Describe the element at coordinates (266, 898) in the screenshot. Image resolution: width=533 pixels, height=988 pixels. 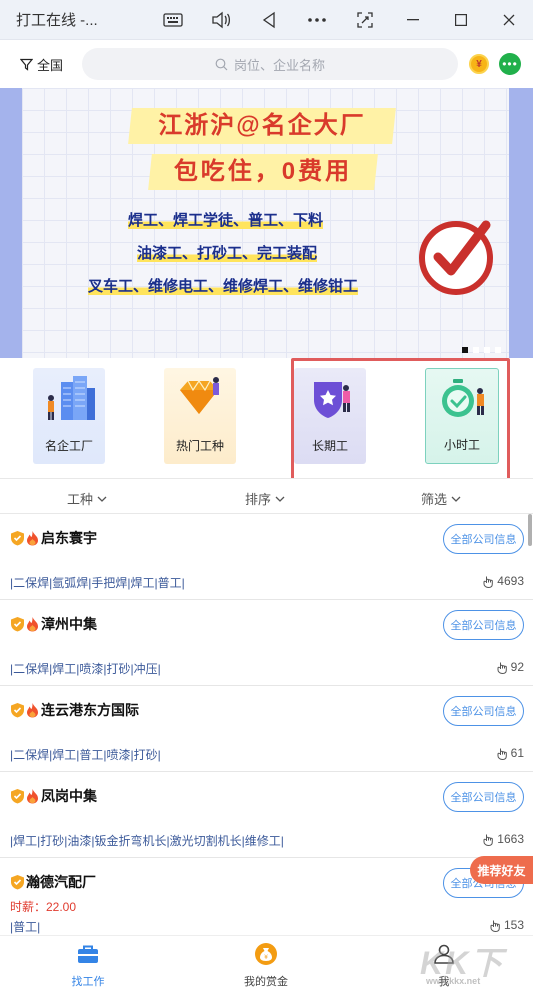
I see `list-item: 瀚德汽配厂 全部公司信息 时薪：22.00 |普工| 153` at that location.